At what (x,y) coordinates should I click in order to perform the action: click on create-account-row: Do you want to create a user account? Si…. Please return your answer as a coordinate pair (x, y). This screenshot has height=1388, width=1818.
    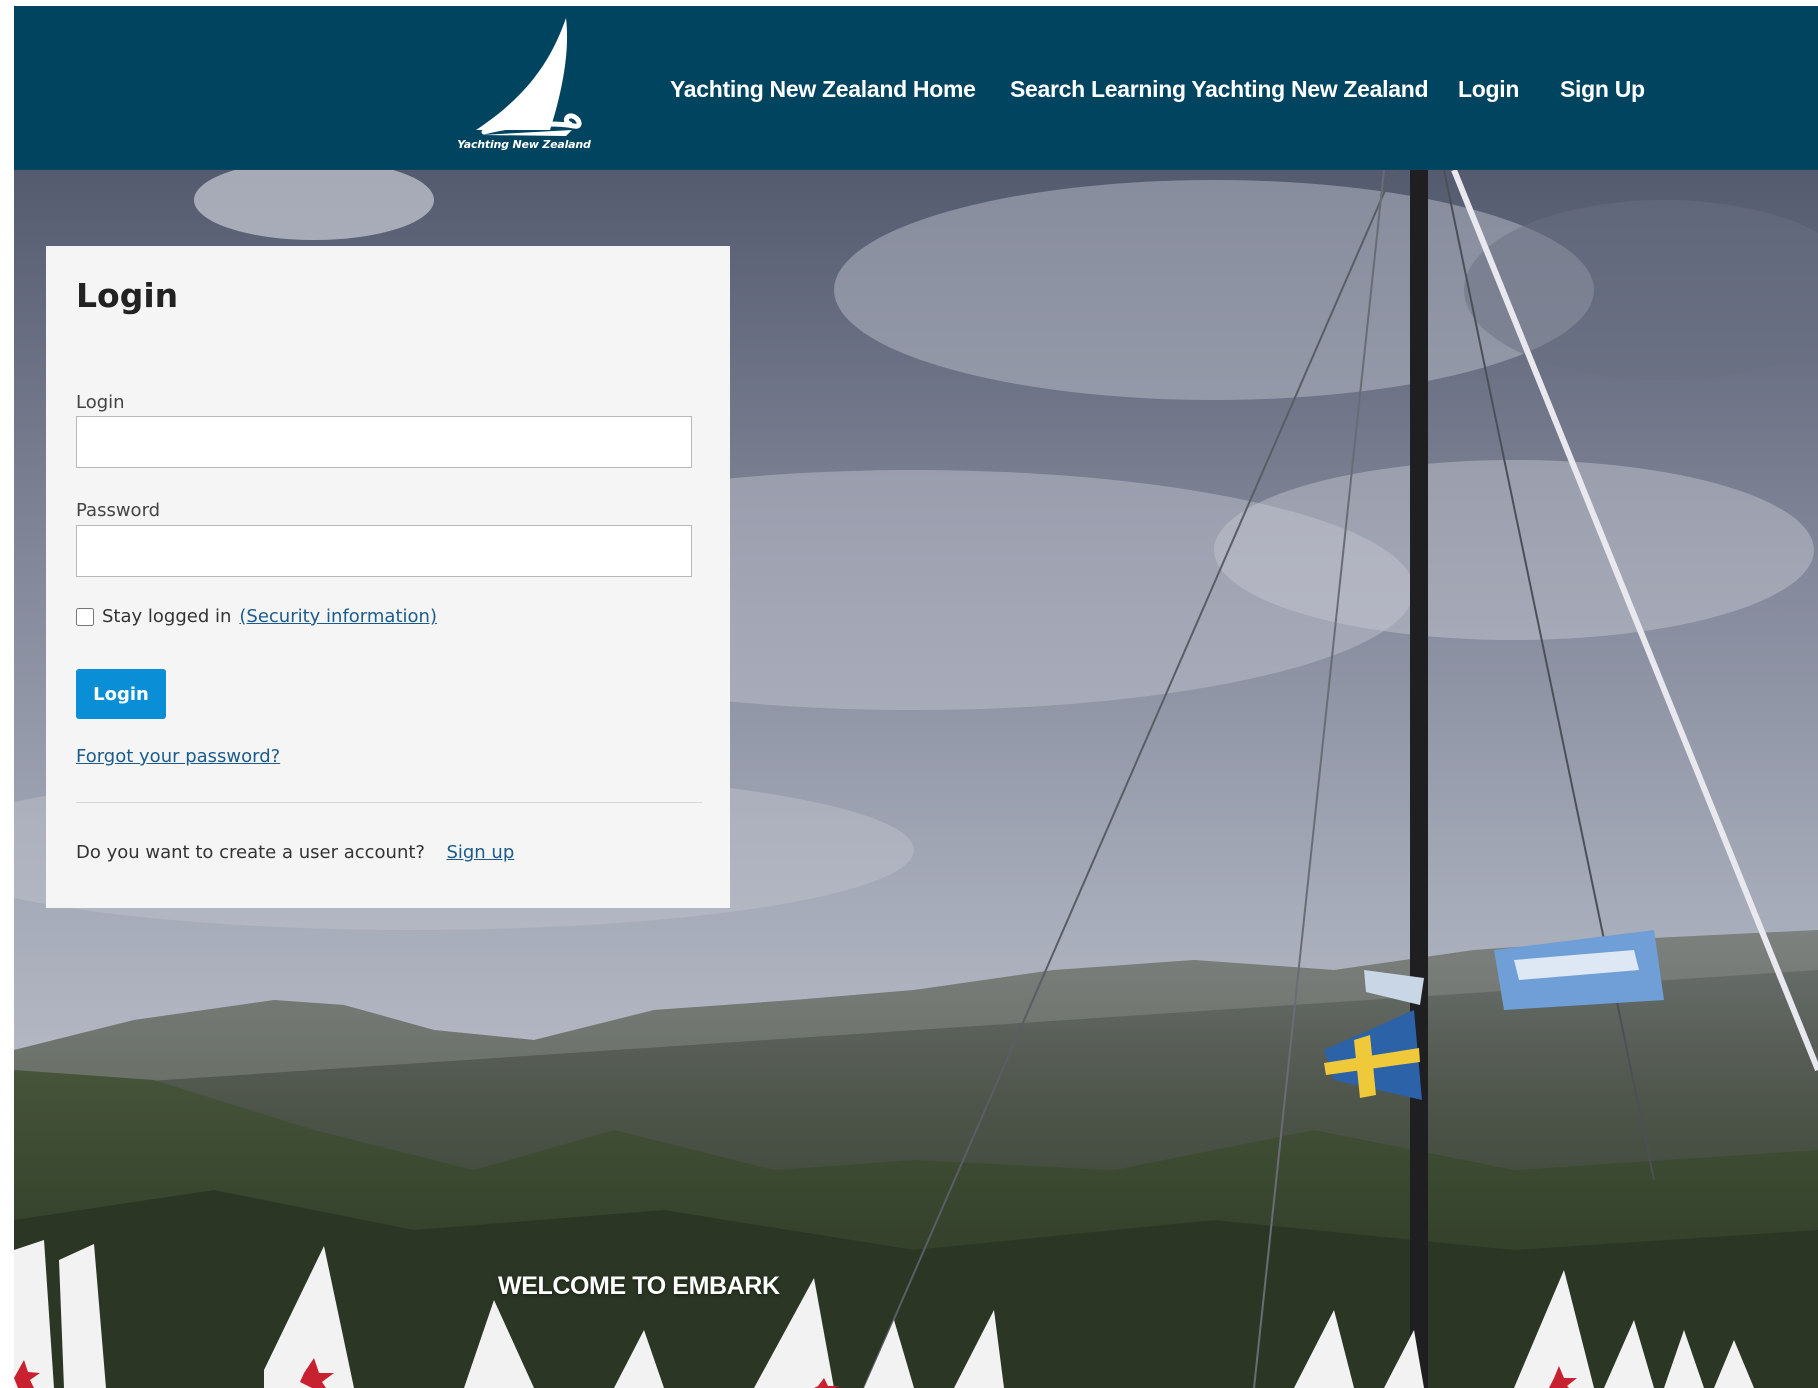
    Looking at the image, I should click on (295, 852).